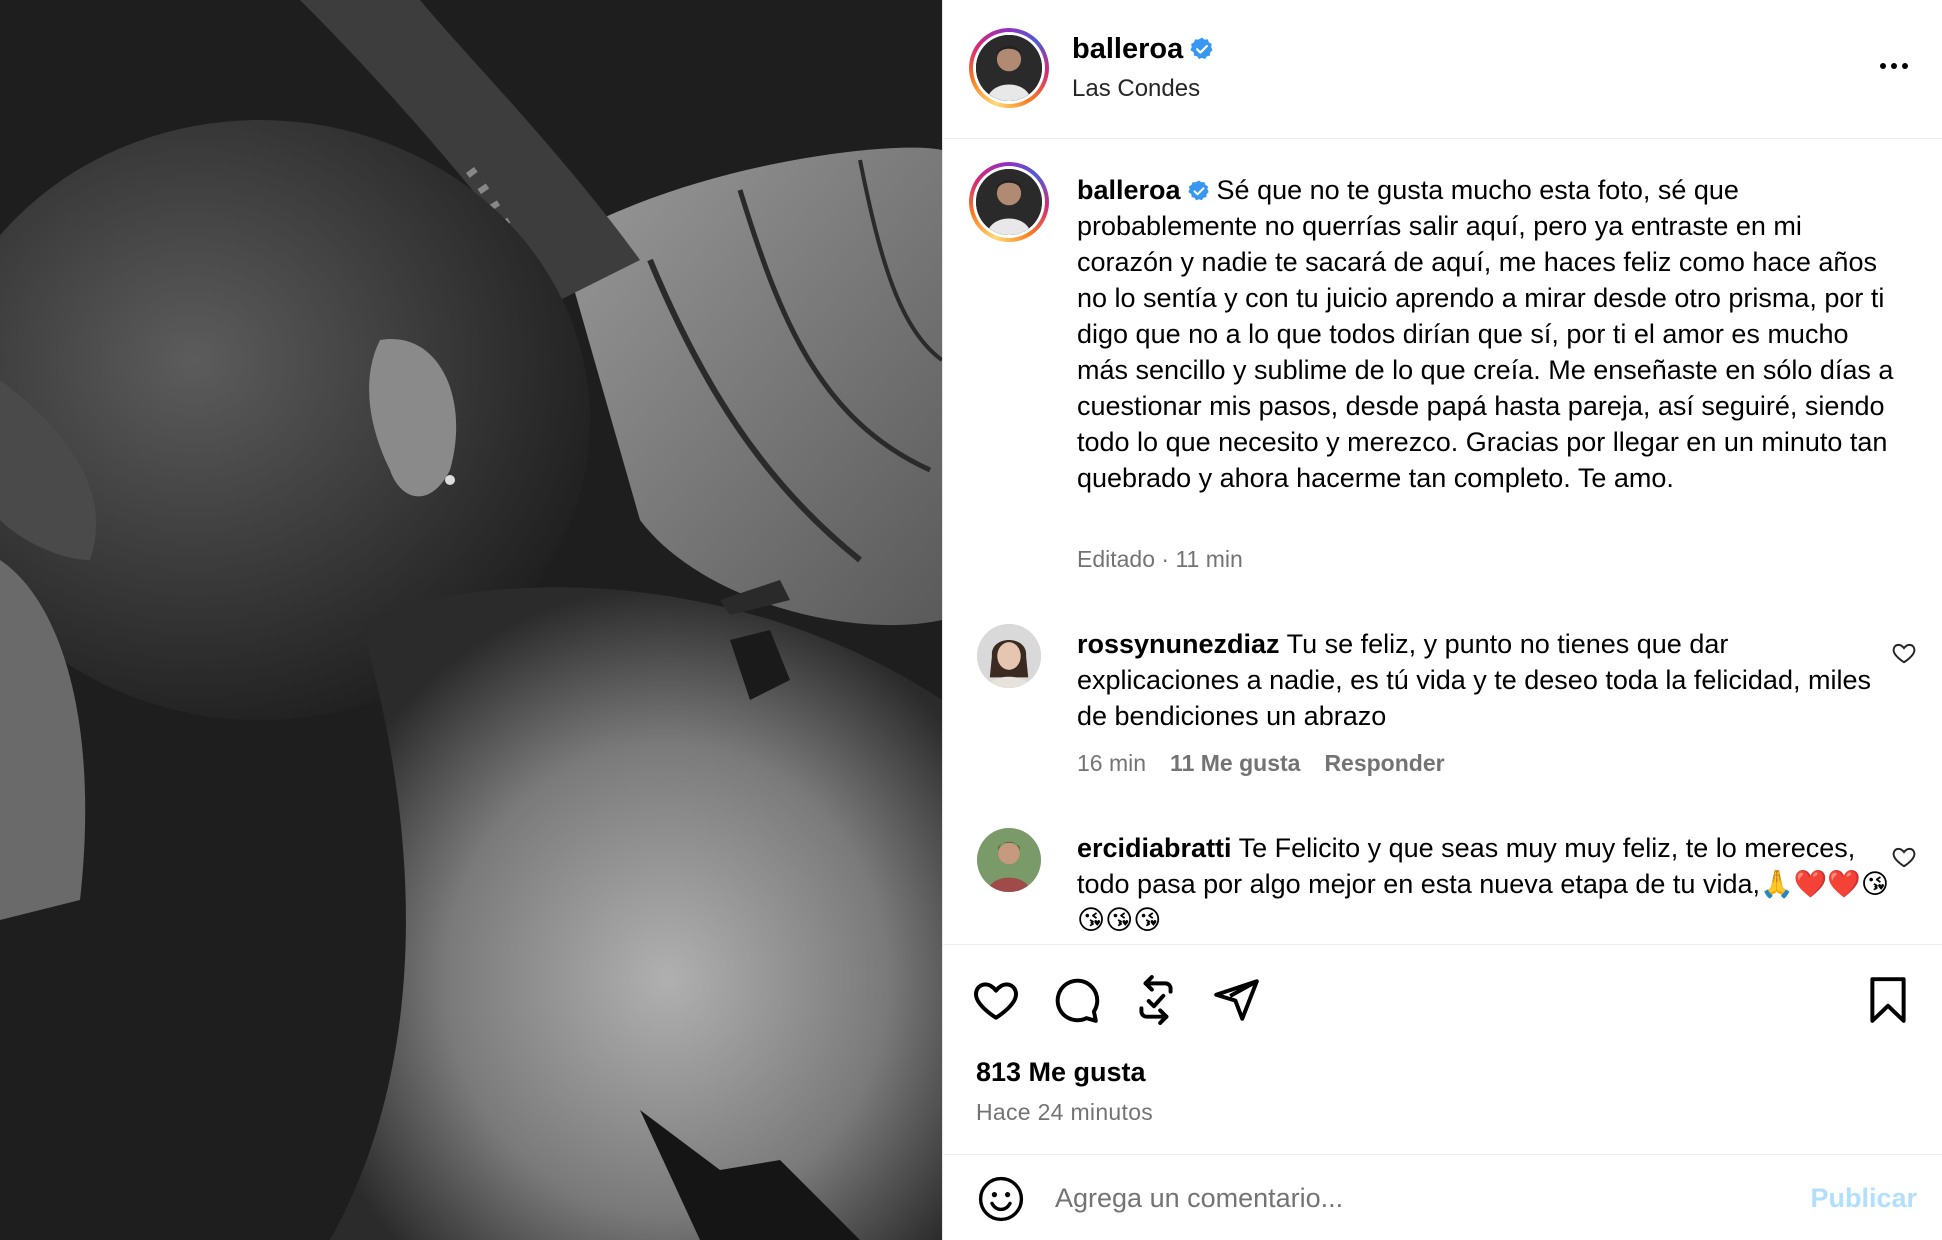 The width and height of the screenshot is (1942, 1240). I want to click on post-timestamp: Hace 24 minutos, so click(1064, 1112).